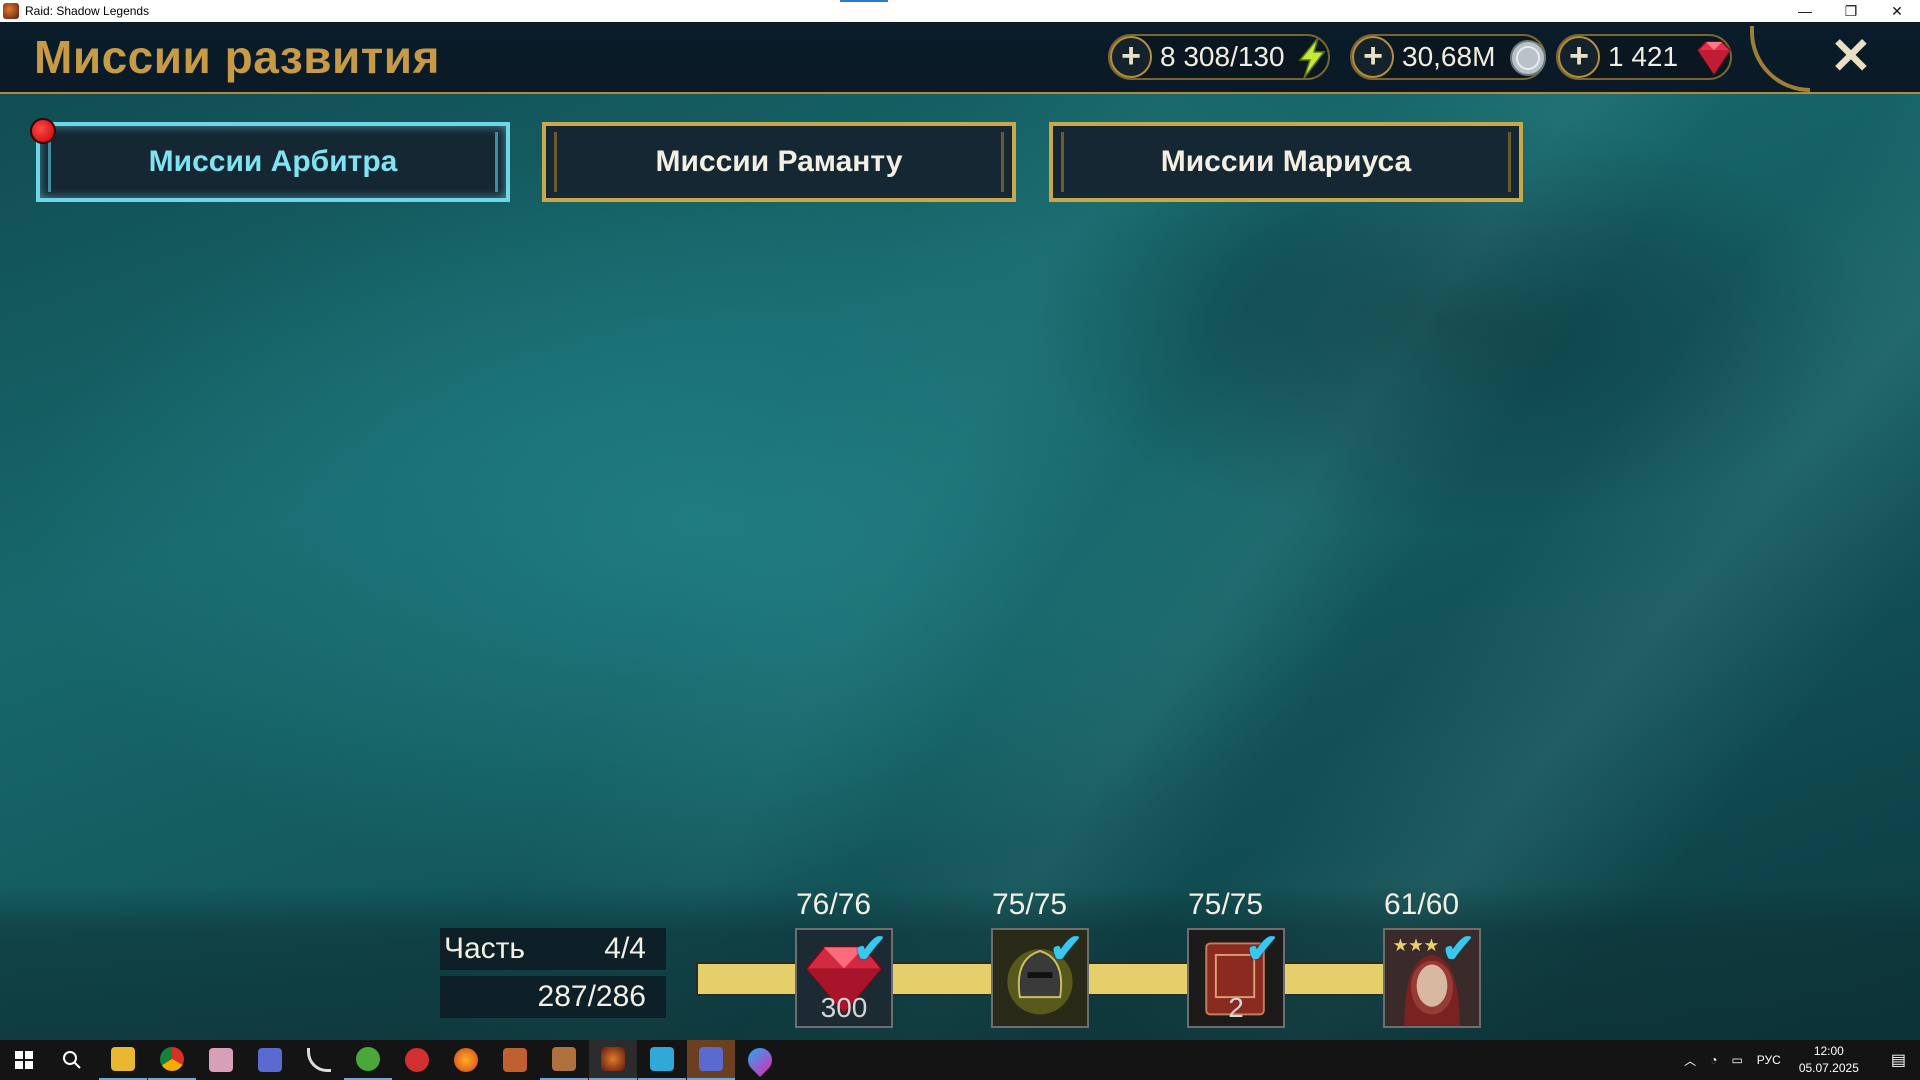  What do you see at coordinates (221, 1060) in the screenshot?
I see `app-pink-icon` at bounding box center [221, 1060].